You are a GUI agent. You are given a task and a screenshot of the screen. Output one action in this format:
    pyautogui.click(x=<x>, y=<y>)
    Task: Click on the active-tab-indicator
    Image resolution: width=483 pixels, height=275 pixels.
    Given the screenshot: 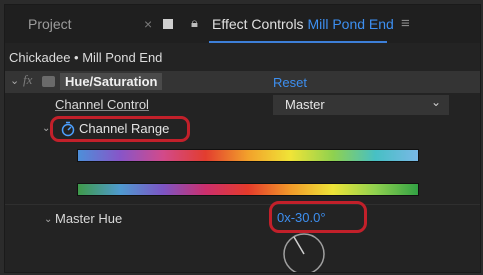 What is the action you would take?
    pyautogui.click(x=298, y=42)
    